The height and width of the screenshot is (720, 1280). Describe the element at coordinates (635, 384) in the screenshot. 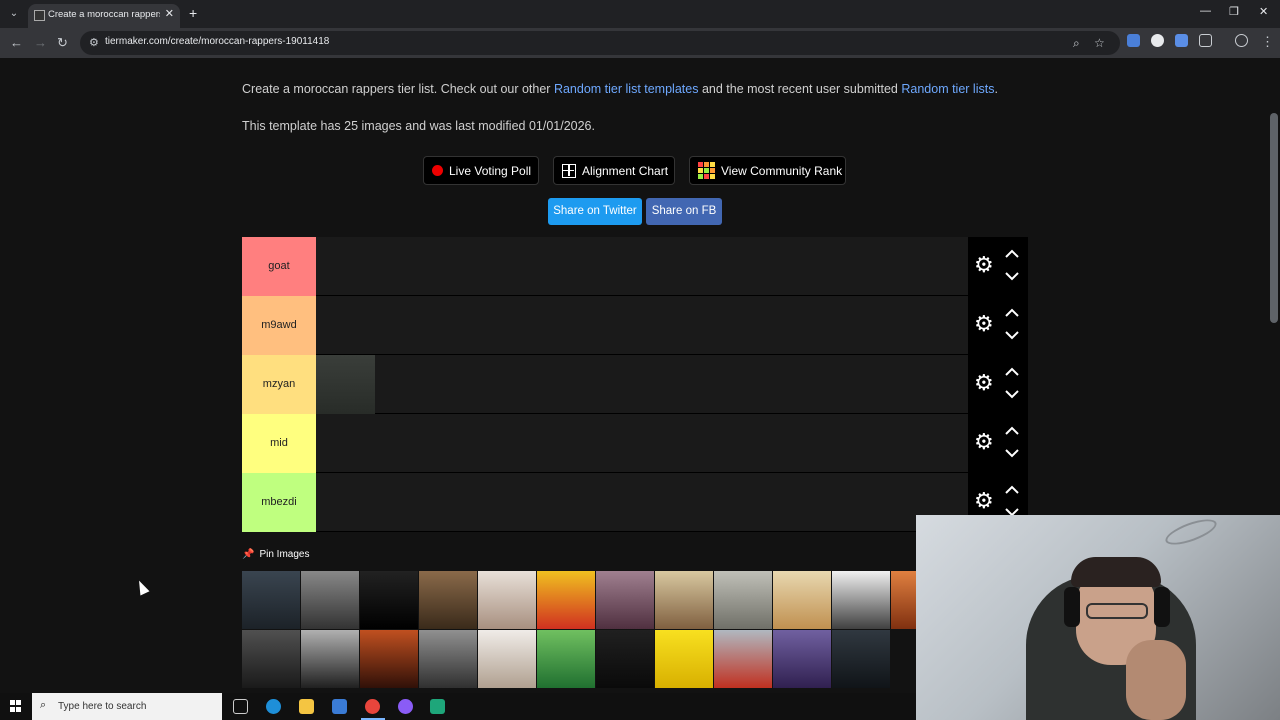

I see `tier-row: mzyan ⚙` at that location.